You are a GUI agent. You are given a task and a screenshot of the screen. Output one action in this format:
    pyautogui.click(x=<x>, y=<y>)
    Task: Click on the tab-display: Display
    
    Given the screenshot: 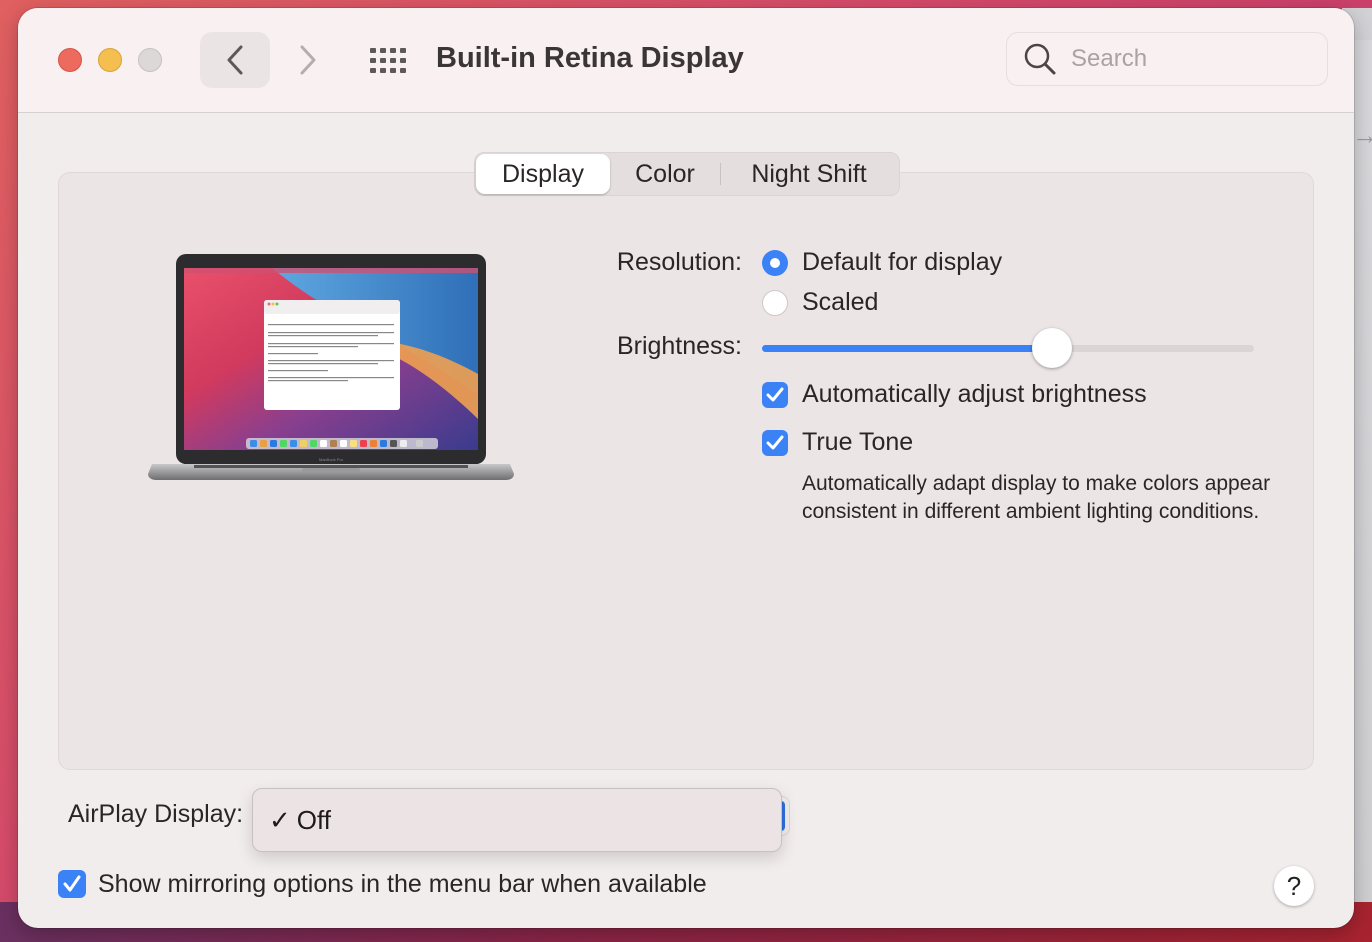 What is the action you would take?
    pyautogui.click(x=543, y=174)
    